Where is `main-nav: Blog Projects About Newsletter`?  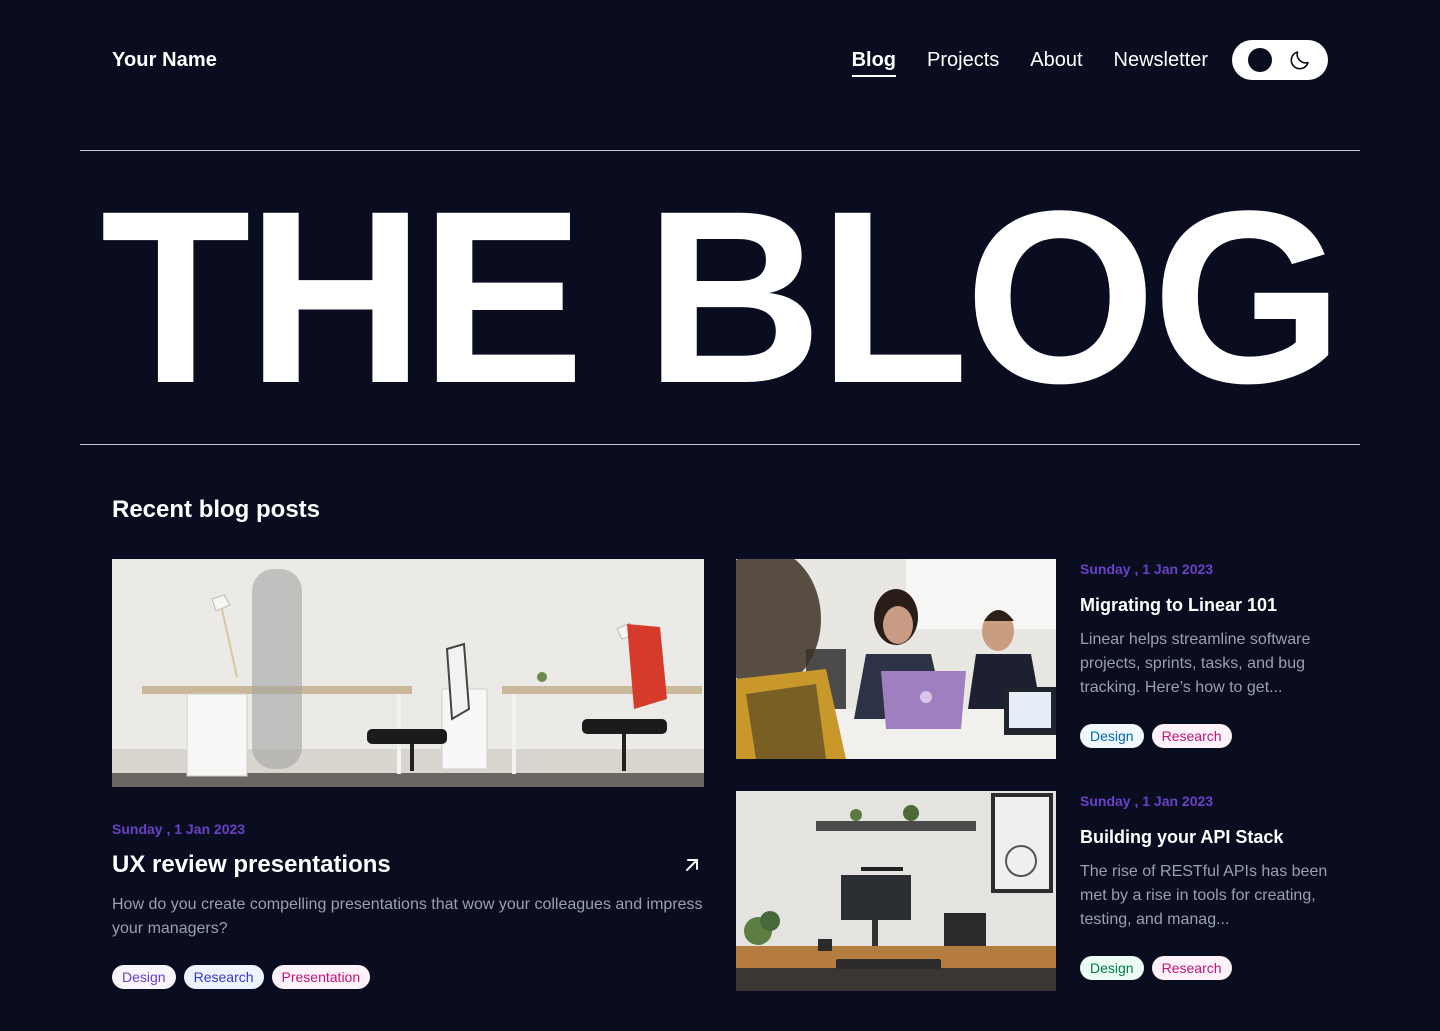
main-nav: Blog Projects About Newsletter is located at coordinates (1089, 60).